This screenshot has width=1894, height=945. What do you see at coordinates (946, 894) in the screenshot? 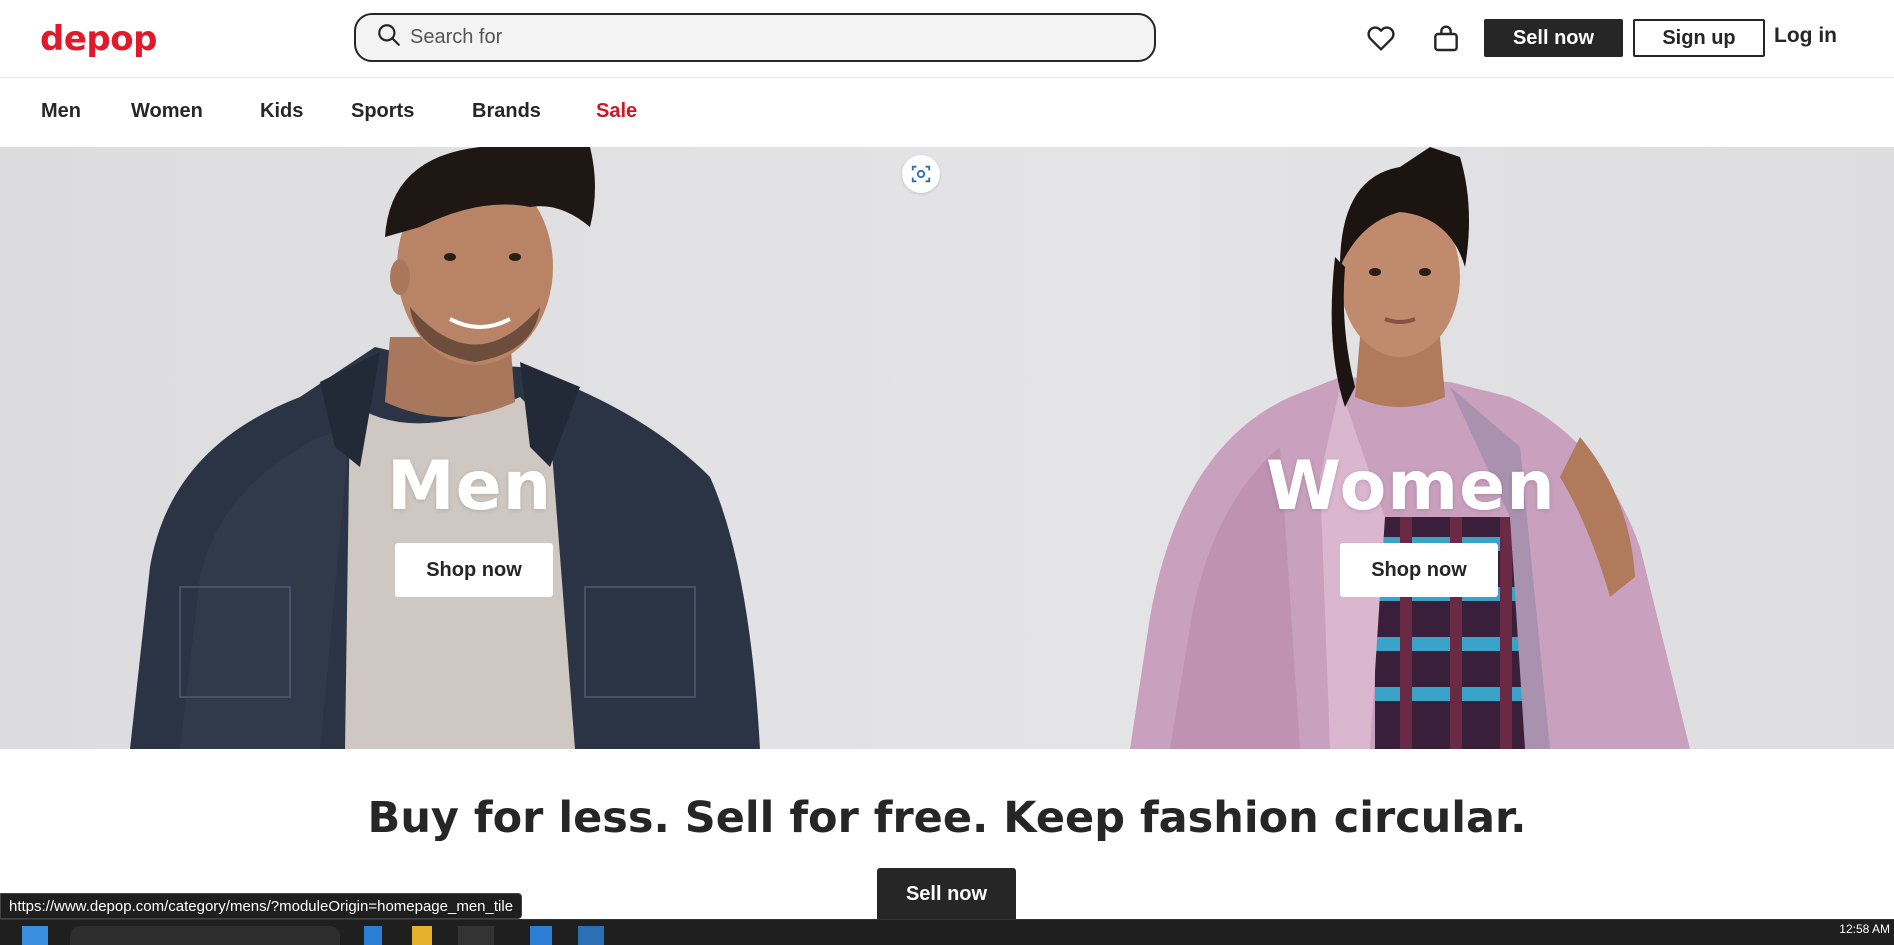
I see `sell-now-cta-button: Sell now` at bounding box center [946, 894].